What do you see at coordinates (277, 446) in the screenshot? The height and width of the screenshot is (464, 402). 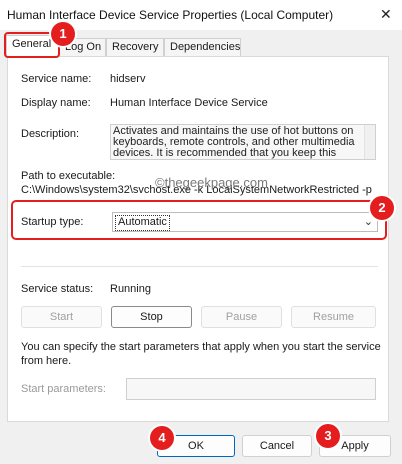 I see `cancel-button: Cancel` at bounding box center [277, 446].